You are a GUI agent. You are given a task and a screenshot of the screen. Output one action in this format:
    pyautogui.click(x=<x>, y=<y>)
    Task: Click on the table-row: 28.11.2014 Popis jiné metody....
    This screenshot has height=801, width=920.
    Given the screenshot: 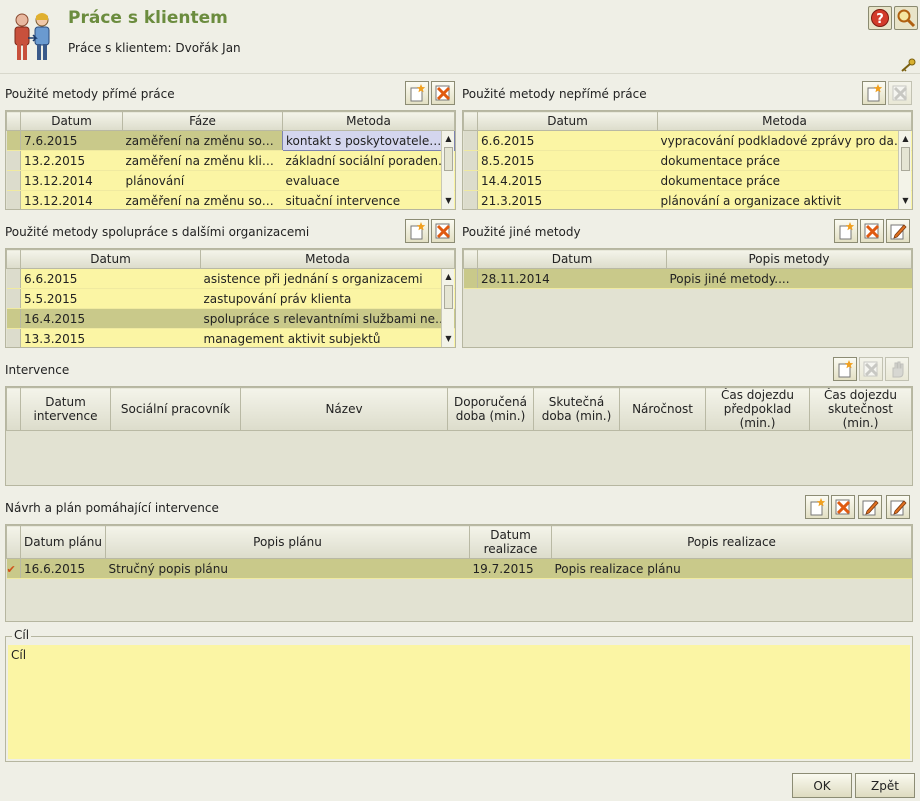 What is the action you would take?
    pyautogui.click(x=687, y=278)
    